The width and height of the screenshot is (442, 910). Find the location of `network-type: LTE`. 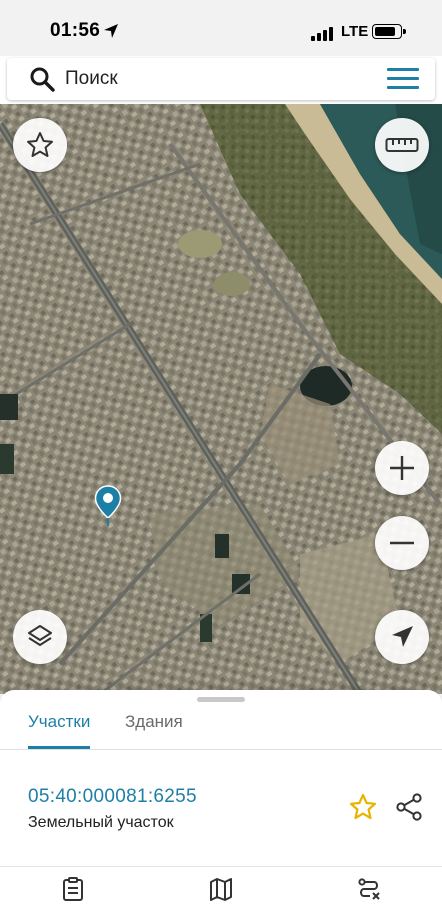

network-type: LTE is located at coordinates (355, 31).